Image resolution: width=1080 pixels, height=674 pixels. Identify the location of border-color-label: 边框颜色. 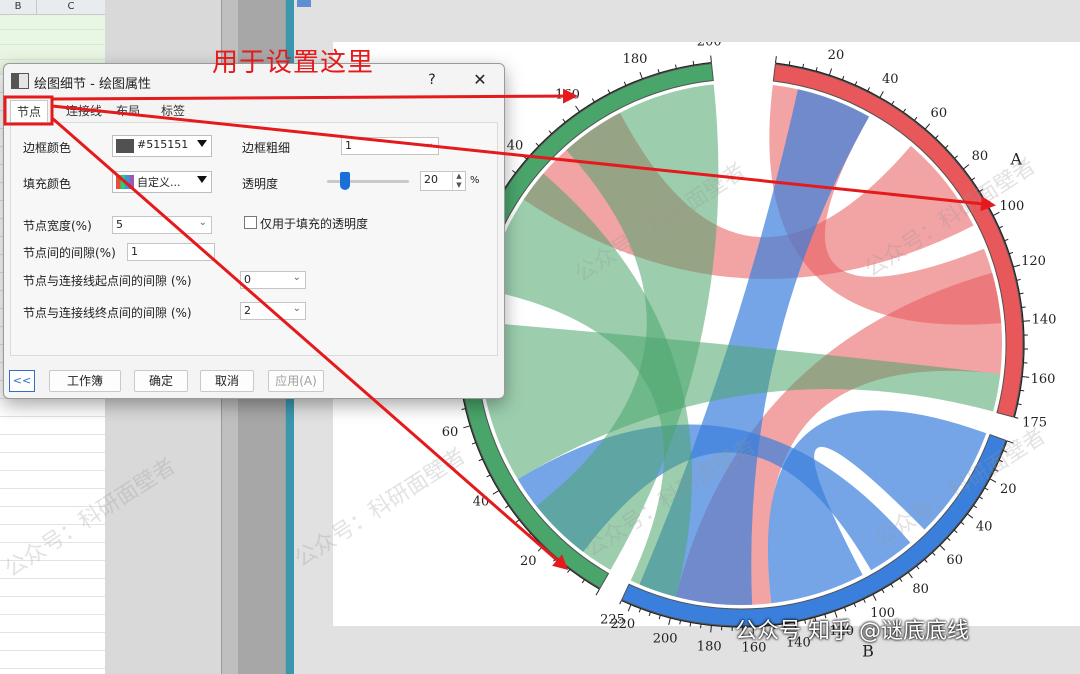
(47, 148).